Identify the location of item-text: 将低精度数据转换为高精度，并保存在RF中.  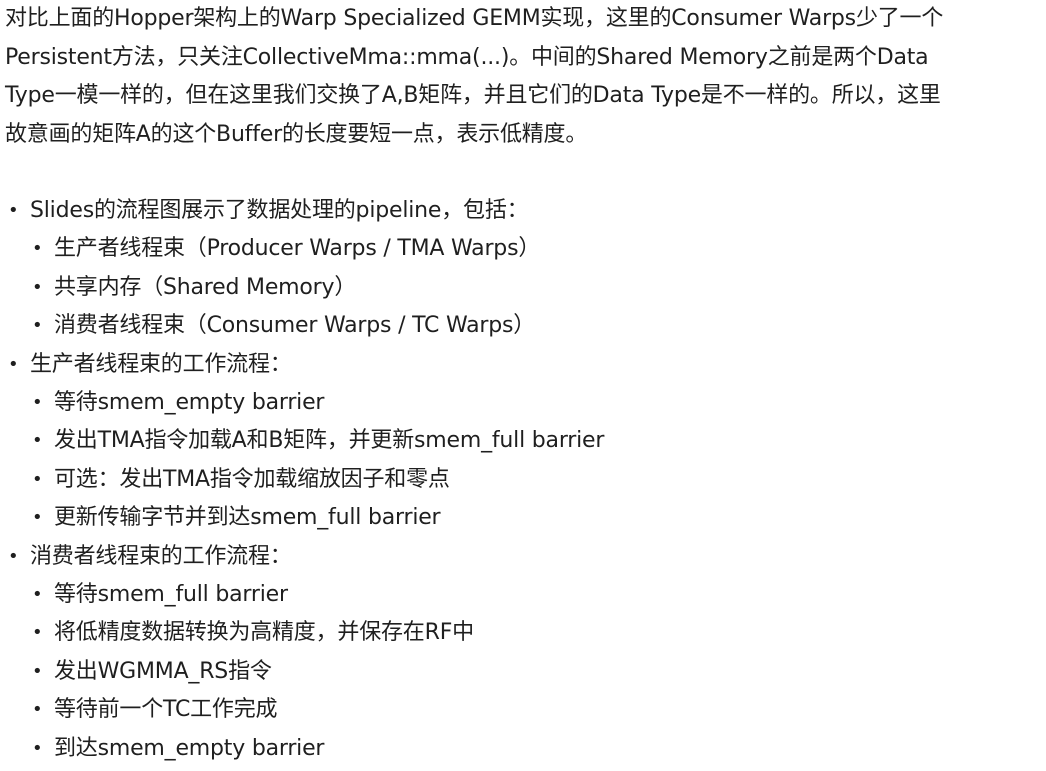
(264, 633).